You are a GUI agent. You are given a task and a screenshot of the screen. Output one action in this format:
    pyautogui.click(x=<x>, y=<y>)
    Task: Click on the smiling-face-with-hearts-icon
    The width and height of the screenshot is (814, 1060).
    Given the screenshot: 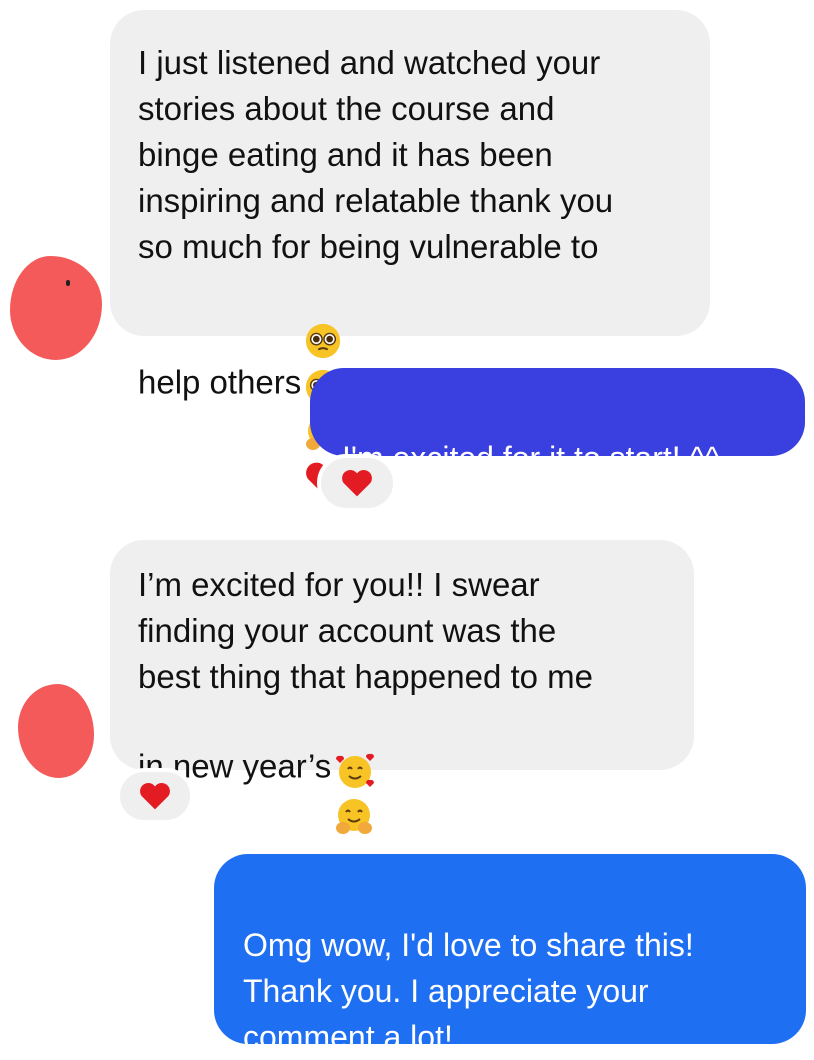 What is the action you would take?
    pyautogui.click(x=355, y=771)
    